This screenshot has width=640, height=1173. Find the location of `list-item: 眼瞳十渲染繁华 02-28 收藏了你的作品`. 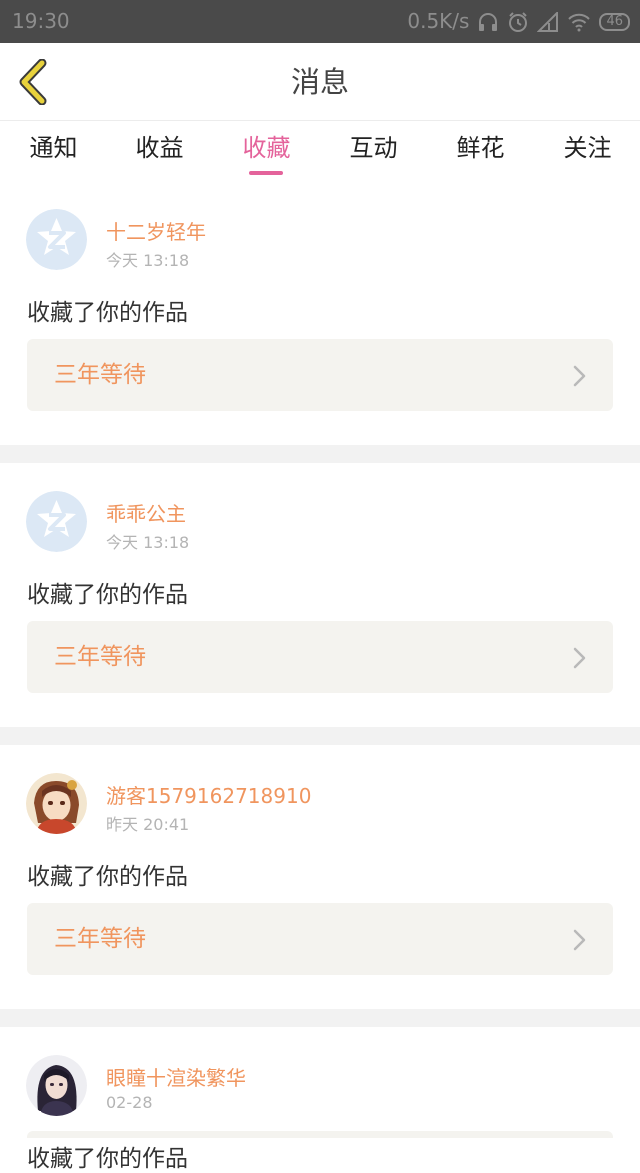

list-item: 眼瞳十渲染繁华 02-28 收藏了你的作品 is located at coordinates (320, 1099).